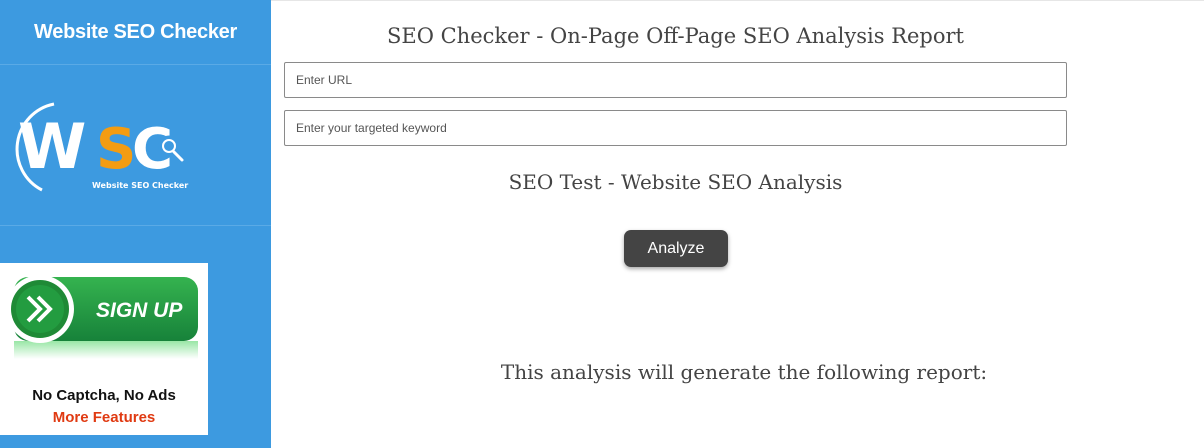  I want to click on signup-promo: SIGN UP No Captcha, No Ads More Features, so click(104, 349).